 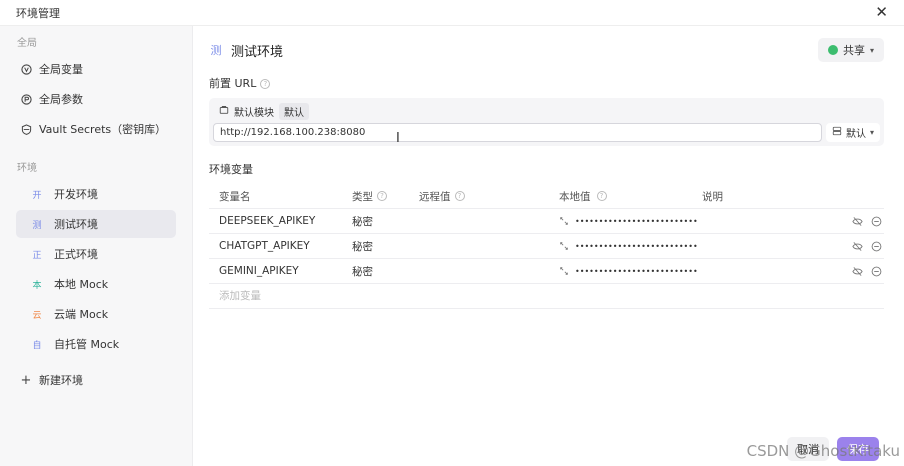 I want to click on col-header-type: 类型?, so click(x=385, y=196).